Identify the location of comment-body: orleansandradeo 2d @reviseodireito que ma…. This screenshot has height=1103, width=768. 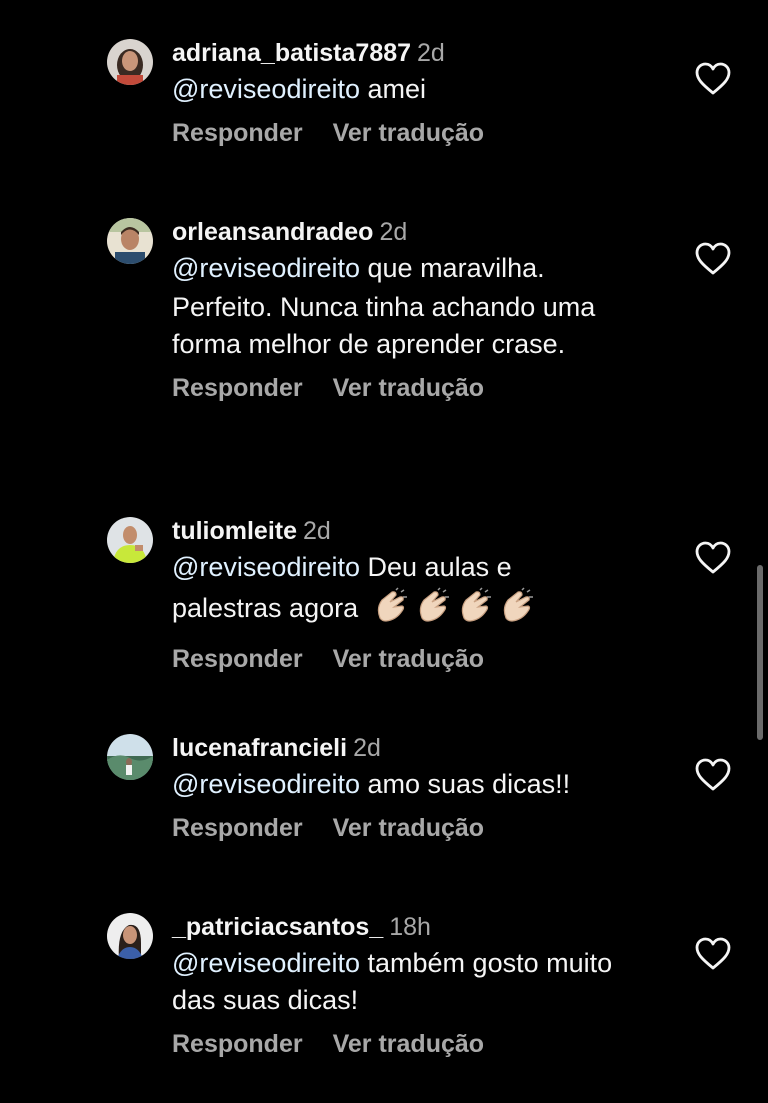
(417, 310).